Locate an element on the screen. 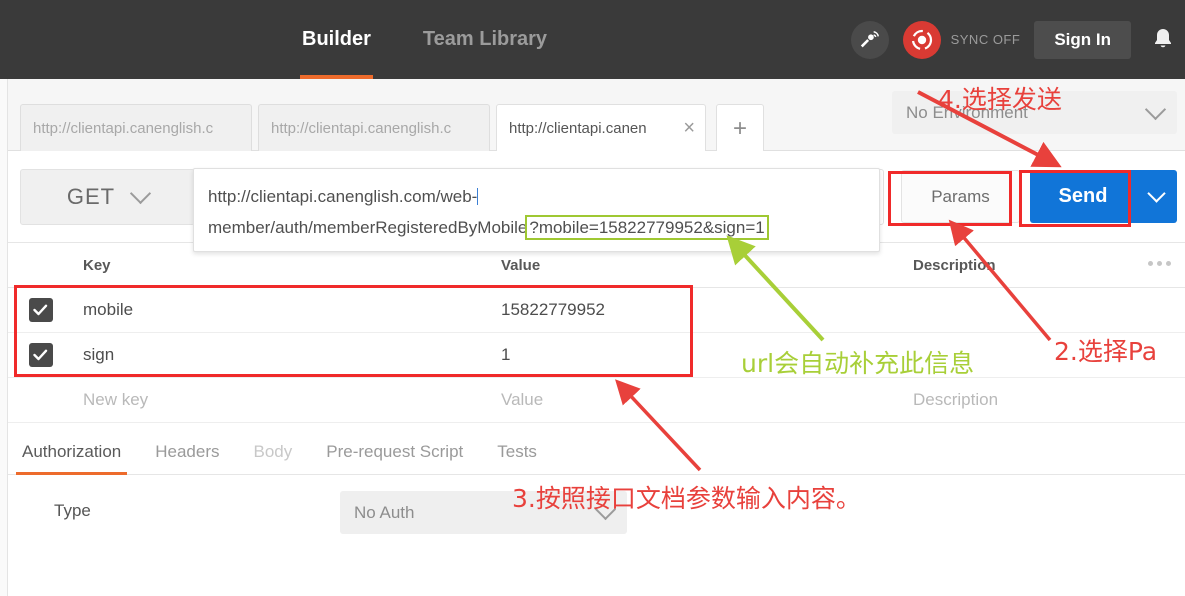 This screenshot has width=1185, height=596. tab-body-label: Body is located at coordinates (273, 451).